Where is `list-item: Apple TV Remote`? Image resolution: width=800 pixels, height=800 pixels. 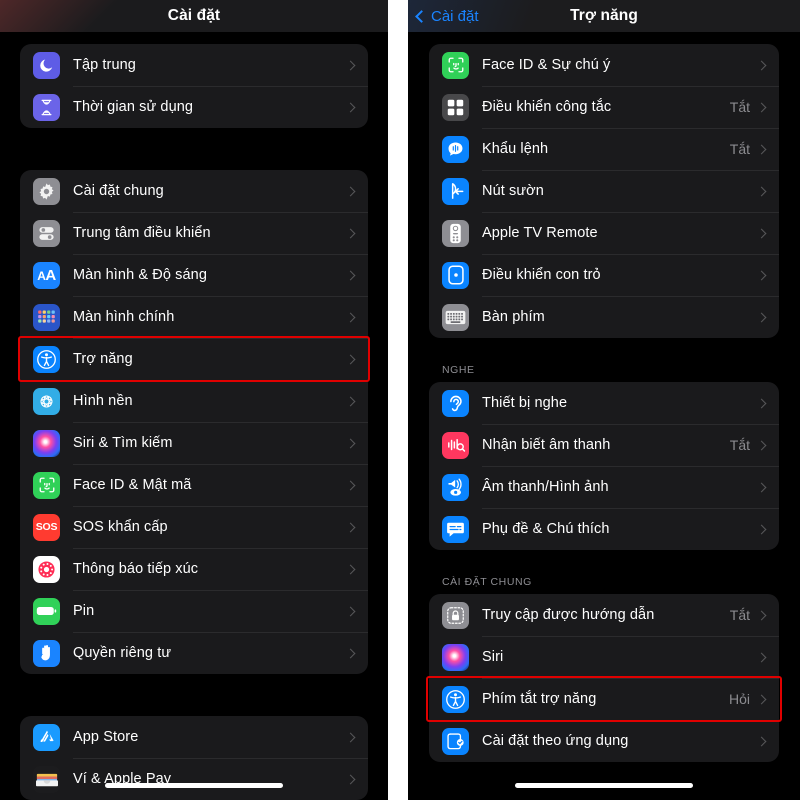 list-item: Apple TV Remote is located at coordinates (604, 233).